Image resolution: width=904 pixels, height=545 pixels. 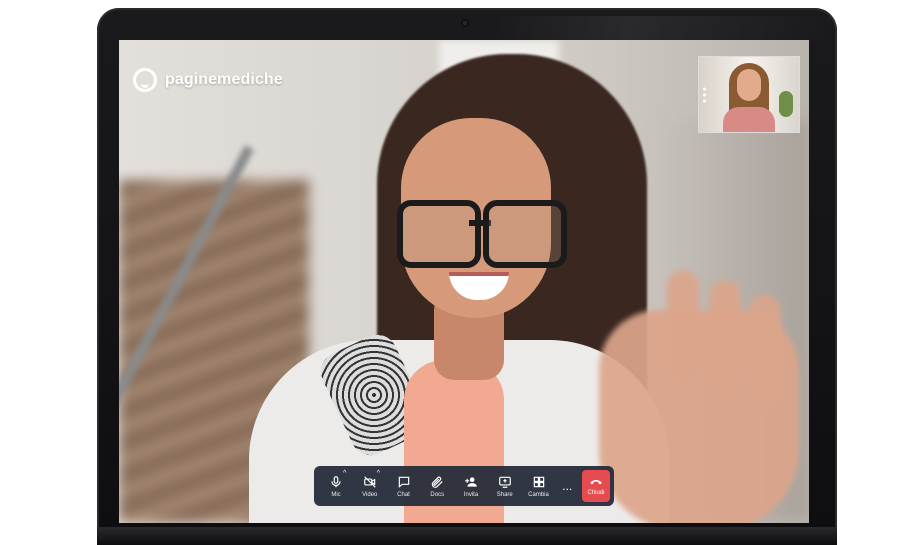 What do you see at coordinates (336, 481) in the screenshot?
I see `microphone-icon` at bounding box center [336, 481].